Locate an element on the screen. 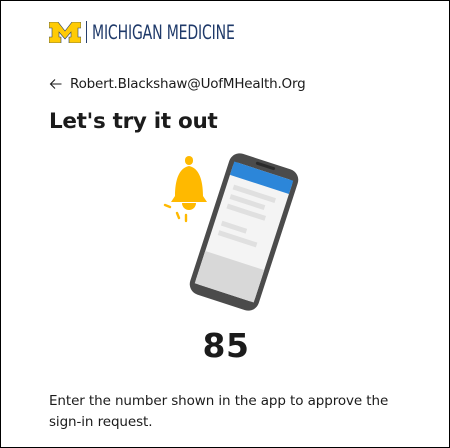 Image resolution: width=450 pixels, height=448 pixels. verification-number: 85 is located at coordinates (226, 345).